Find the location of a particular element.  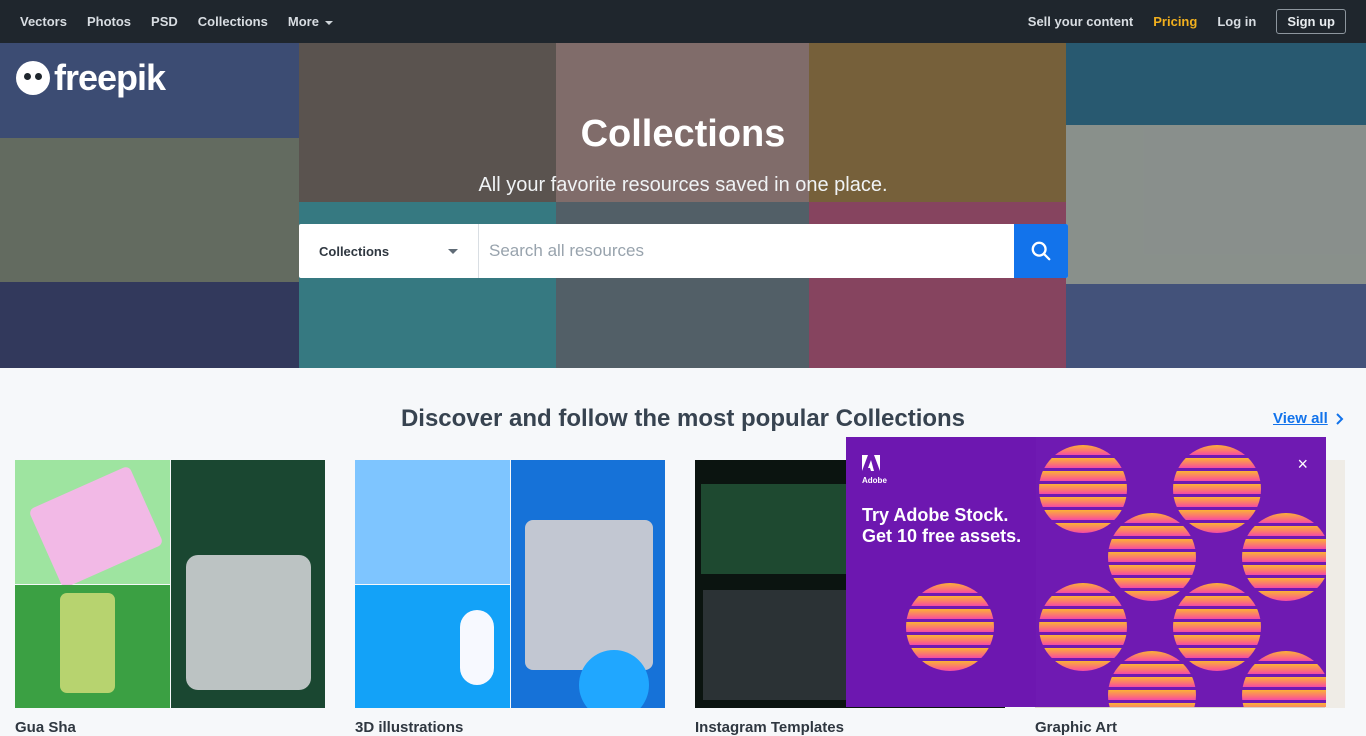

account-nav: Sell your content Pricing Log in Sign up is located at coordinates (1187, 21).